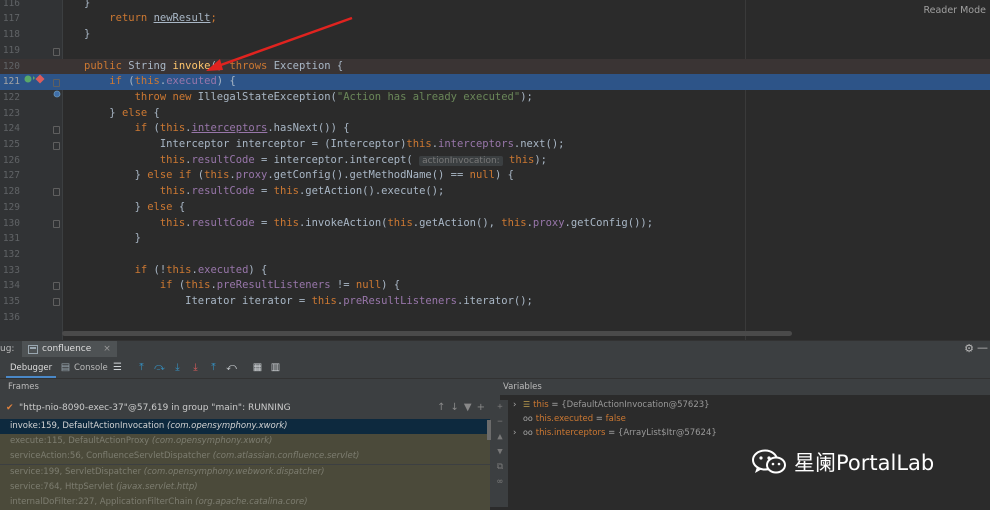 The image size is (990, 510). What do you see at coordinates (500, 437) in the screenshot?
I see `move-up-icon: ▲` at bounding box center [500, 437].